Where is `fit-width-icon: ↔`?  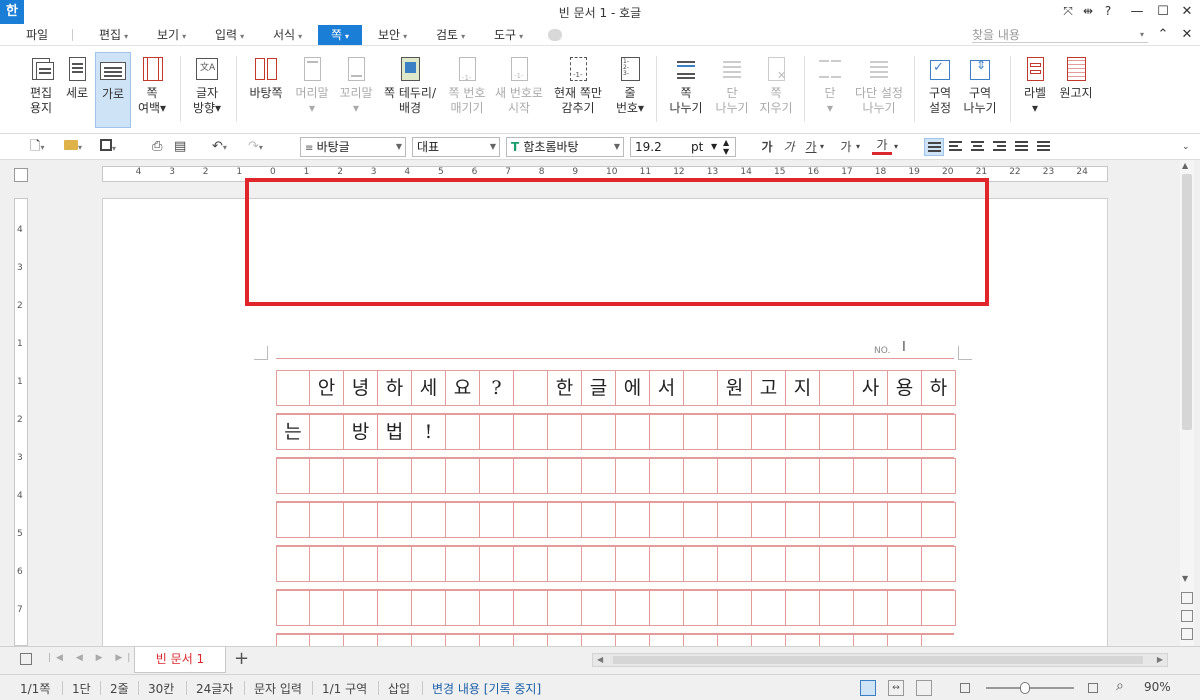
fit-width-icon: ↔ is located at coordinates (896, 688).